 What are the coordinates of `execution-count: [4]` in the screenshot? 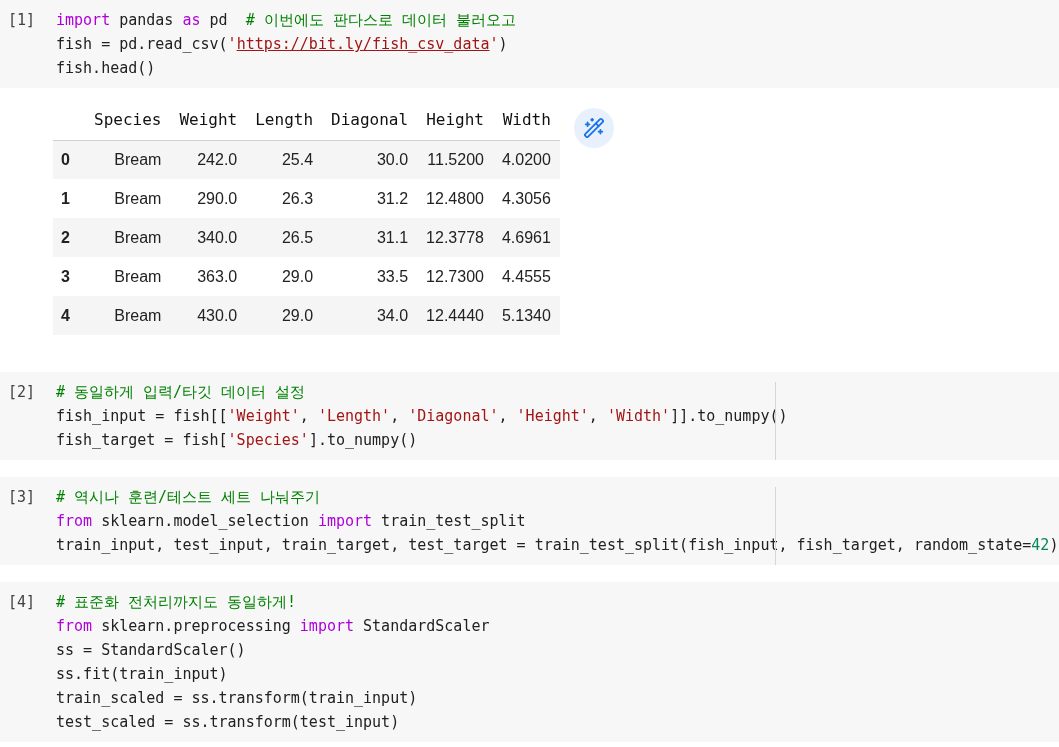 It's located at (22, 602).